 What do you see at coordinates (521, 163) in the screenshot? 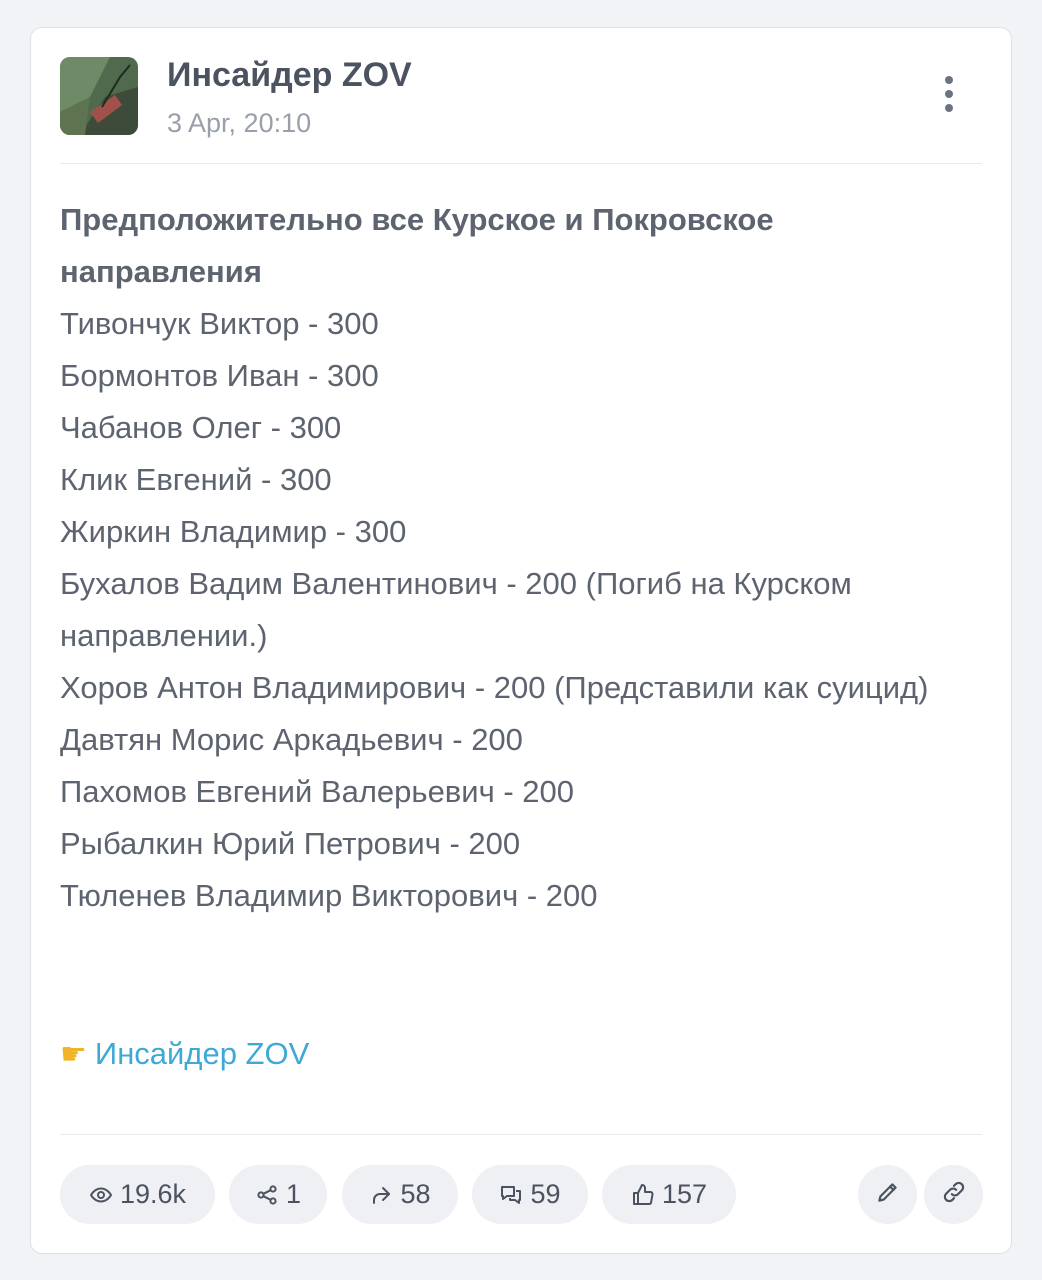
I see `header-divider` at bounding box center [521, 163].